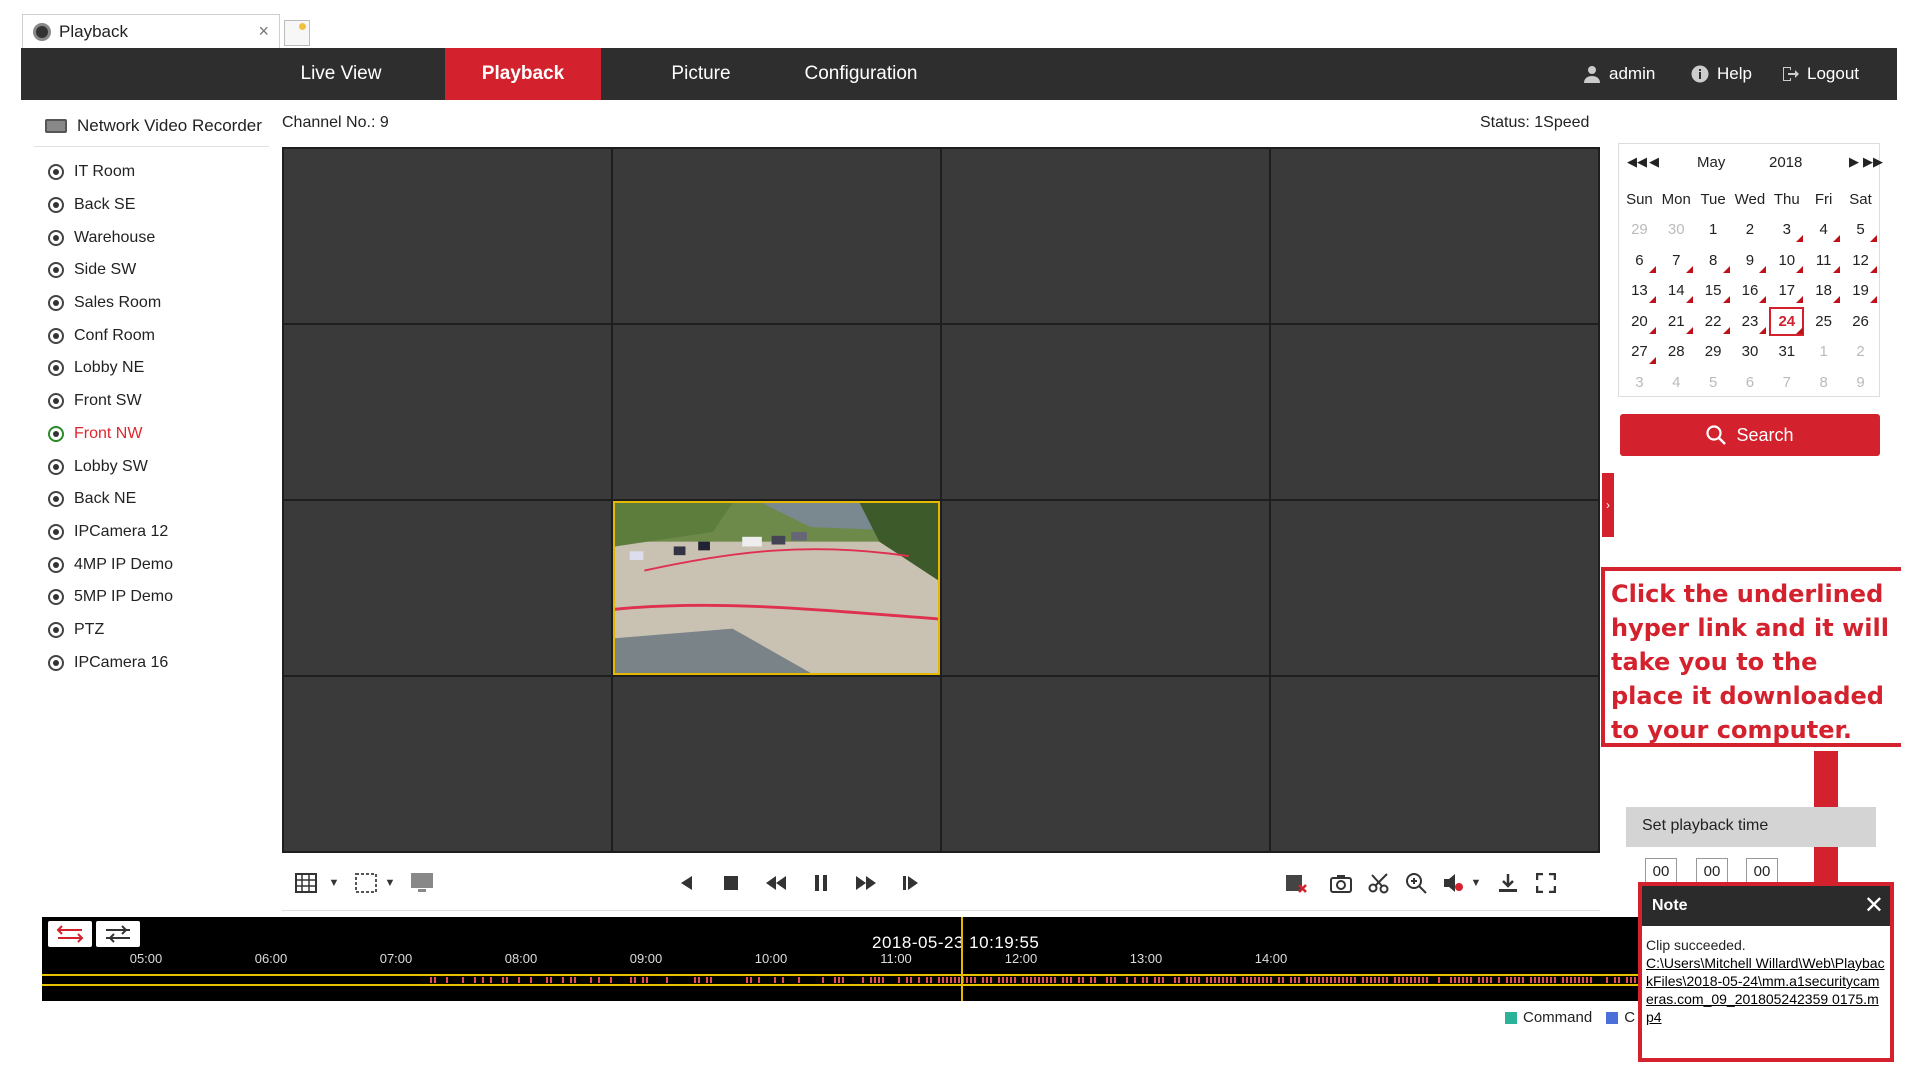  I want to click on calendar-day: 10, so click(1786, 260).